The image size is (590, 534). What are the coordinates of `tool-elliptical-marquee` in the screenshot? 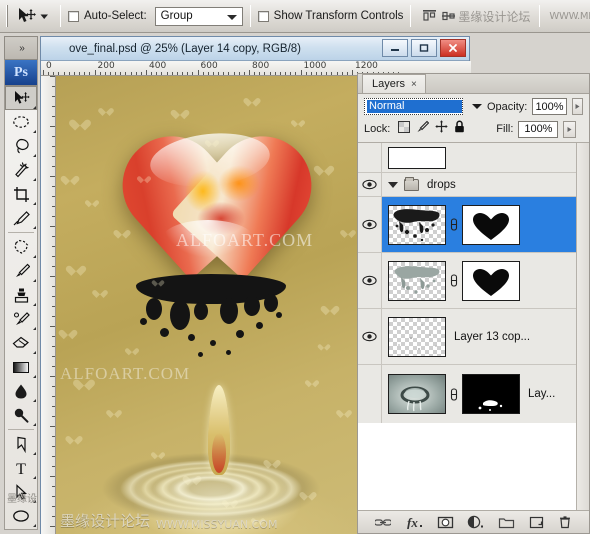 It's located at (21, 122).